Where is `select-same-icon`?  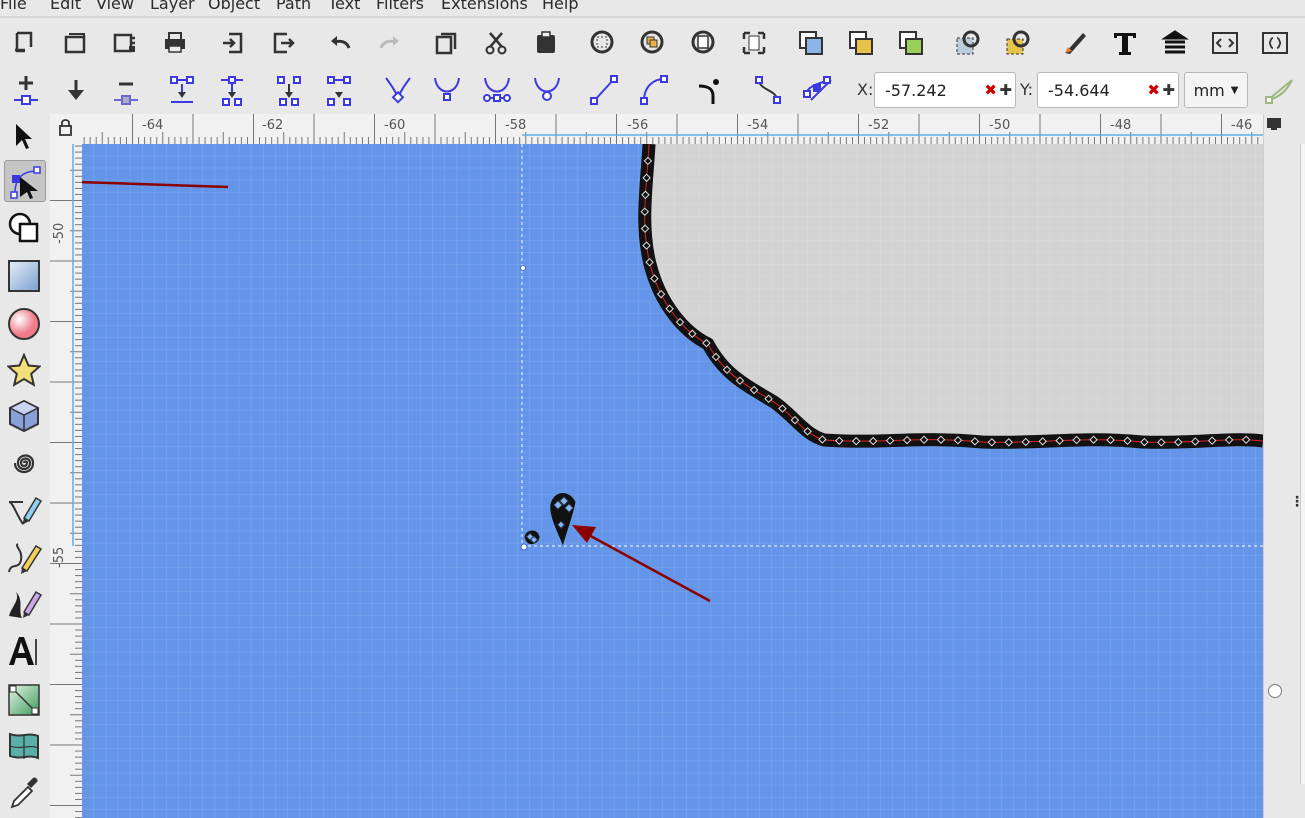 select-same-icon is located at coordinates (968, 43).